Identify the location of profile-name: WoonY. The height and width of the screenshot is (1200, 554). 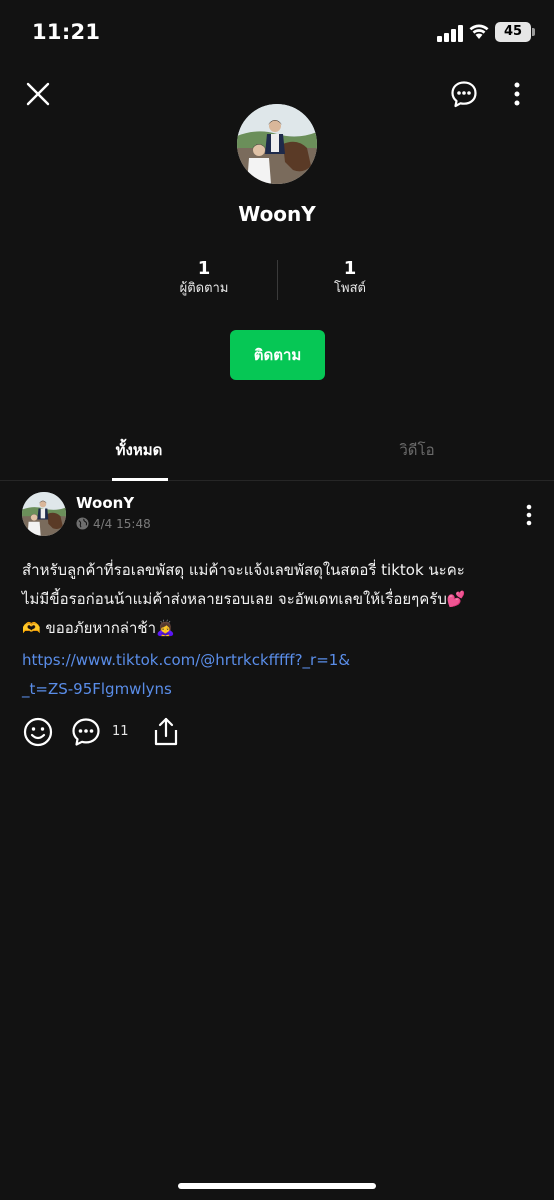
(277, 214).